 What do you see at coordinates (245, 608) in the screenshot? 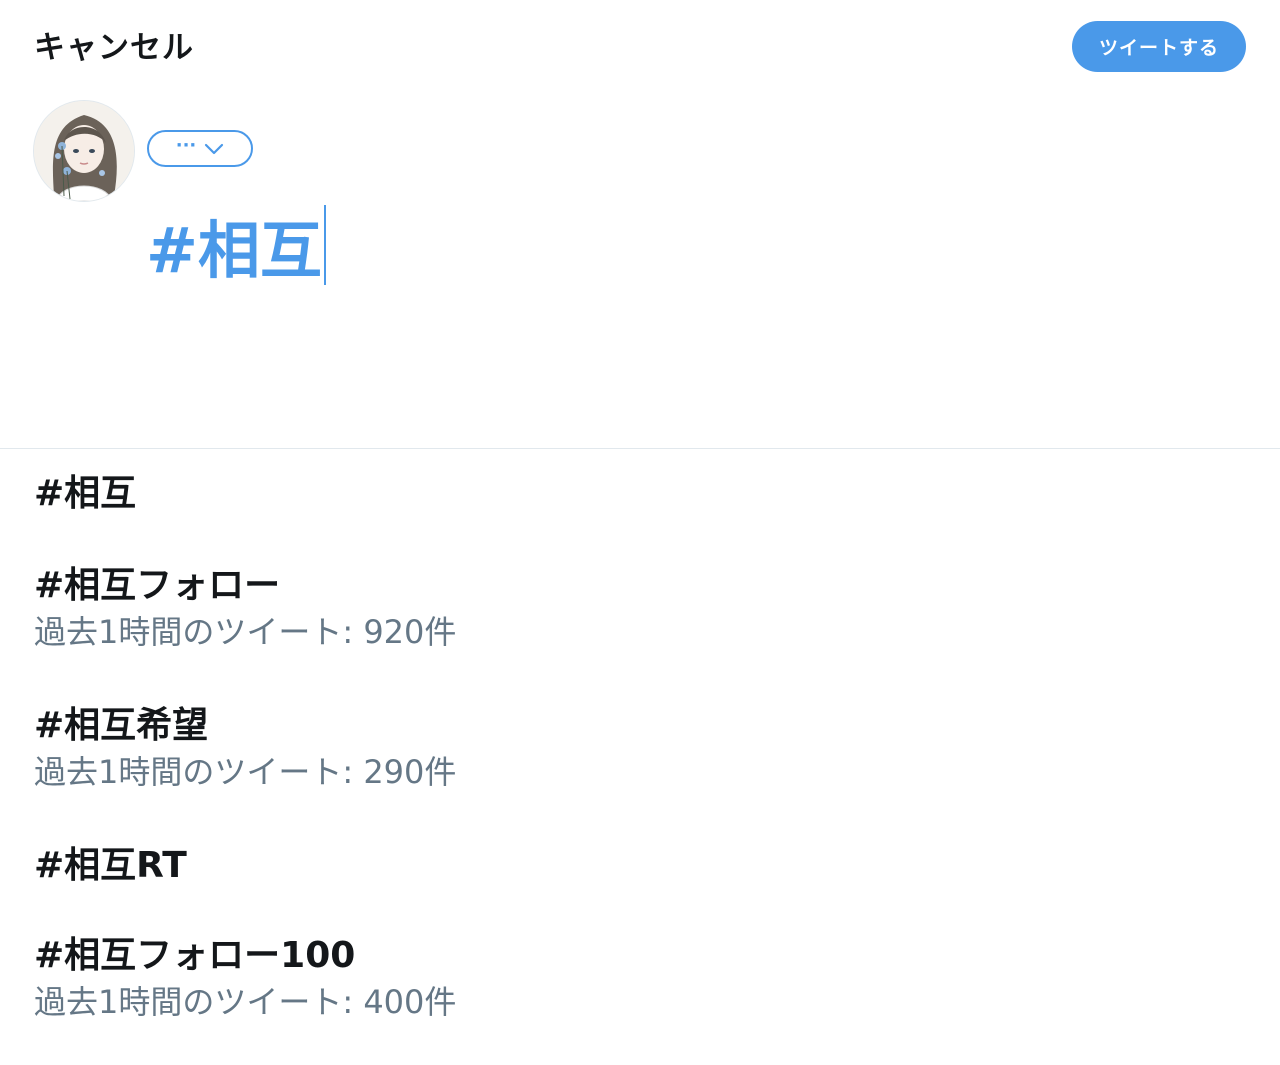
I see `suggestion-item: #相互フォロー 過去1時間のツイート: 920件` at bounding box center [245, 608].